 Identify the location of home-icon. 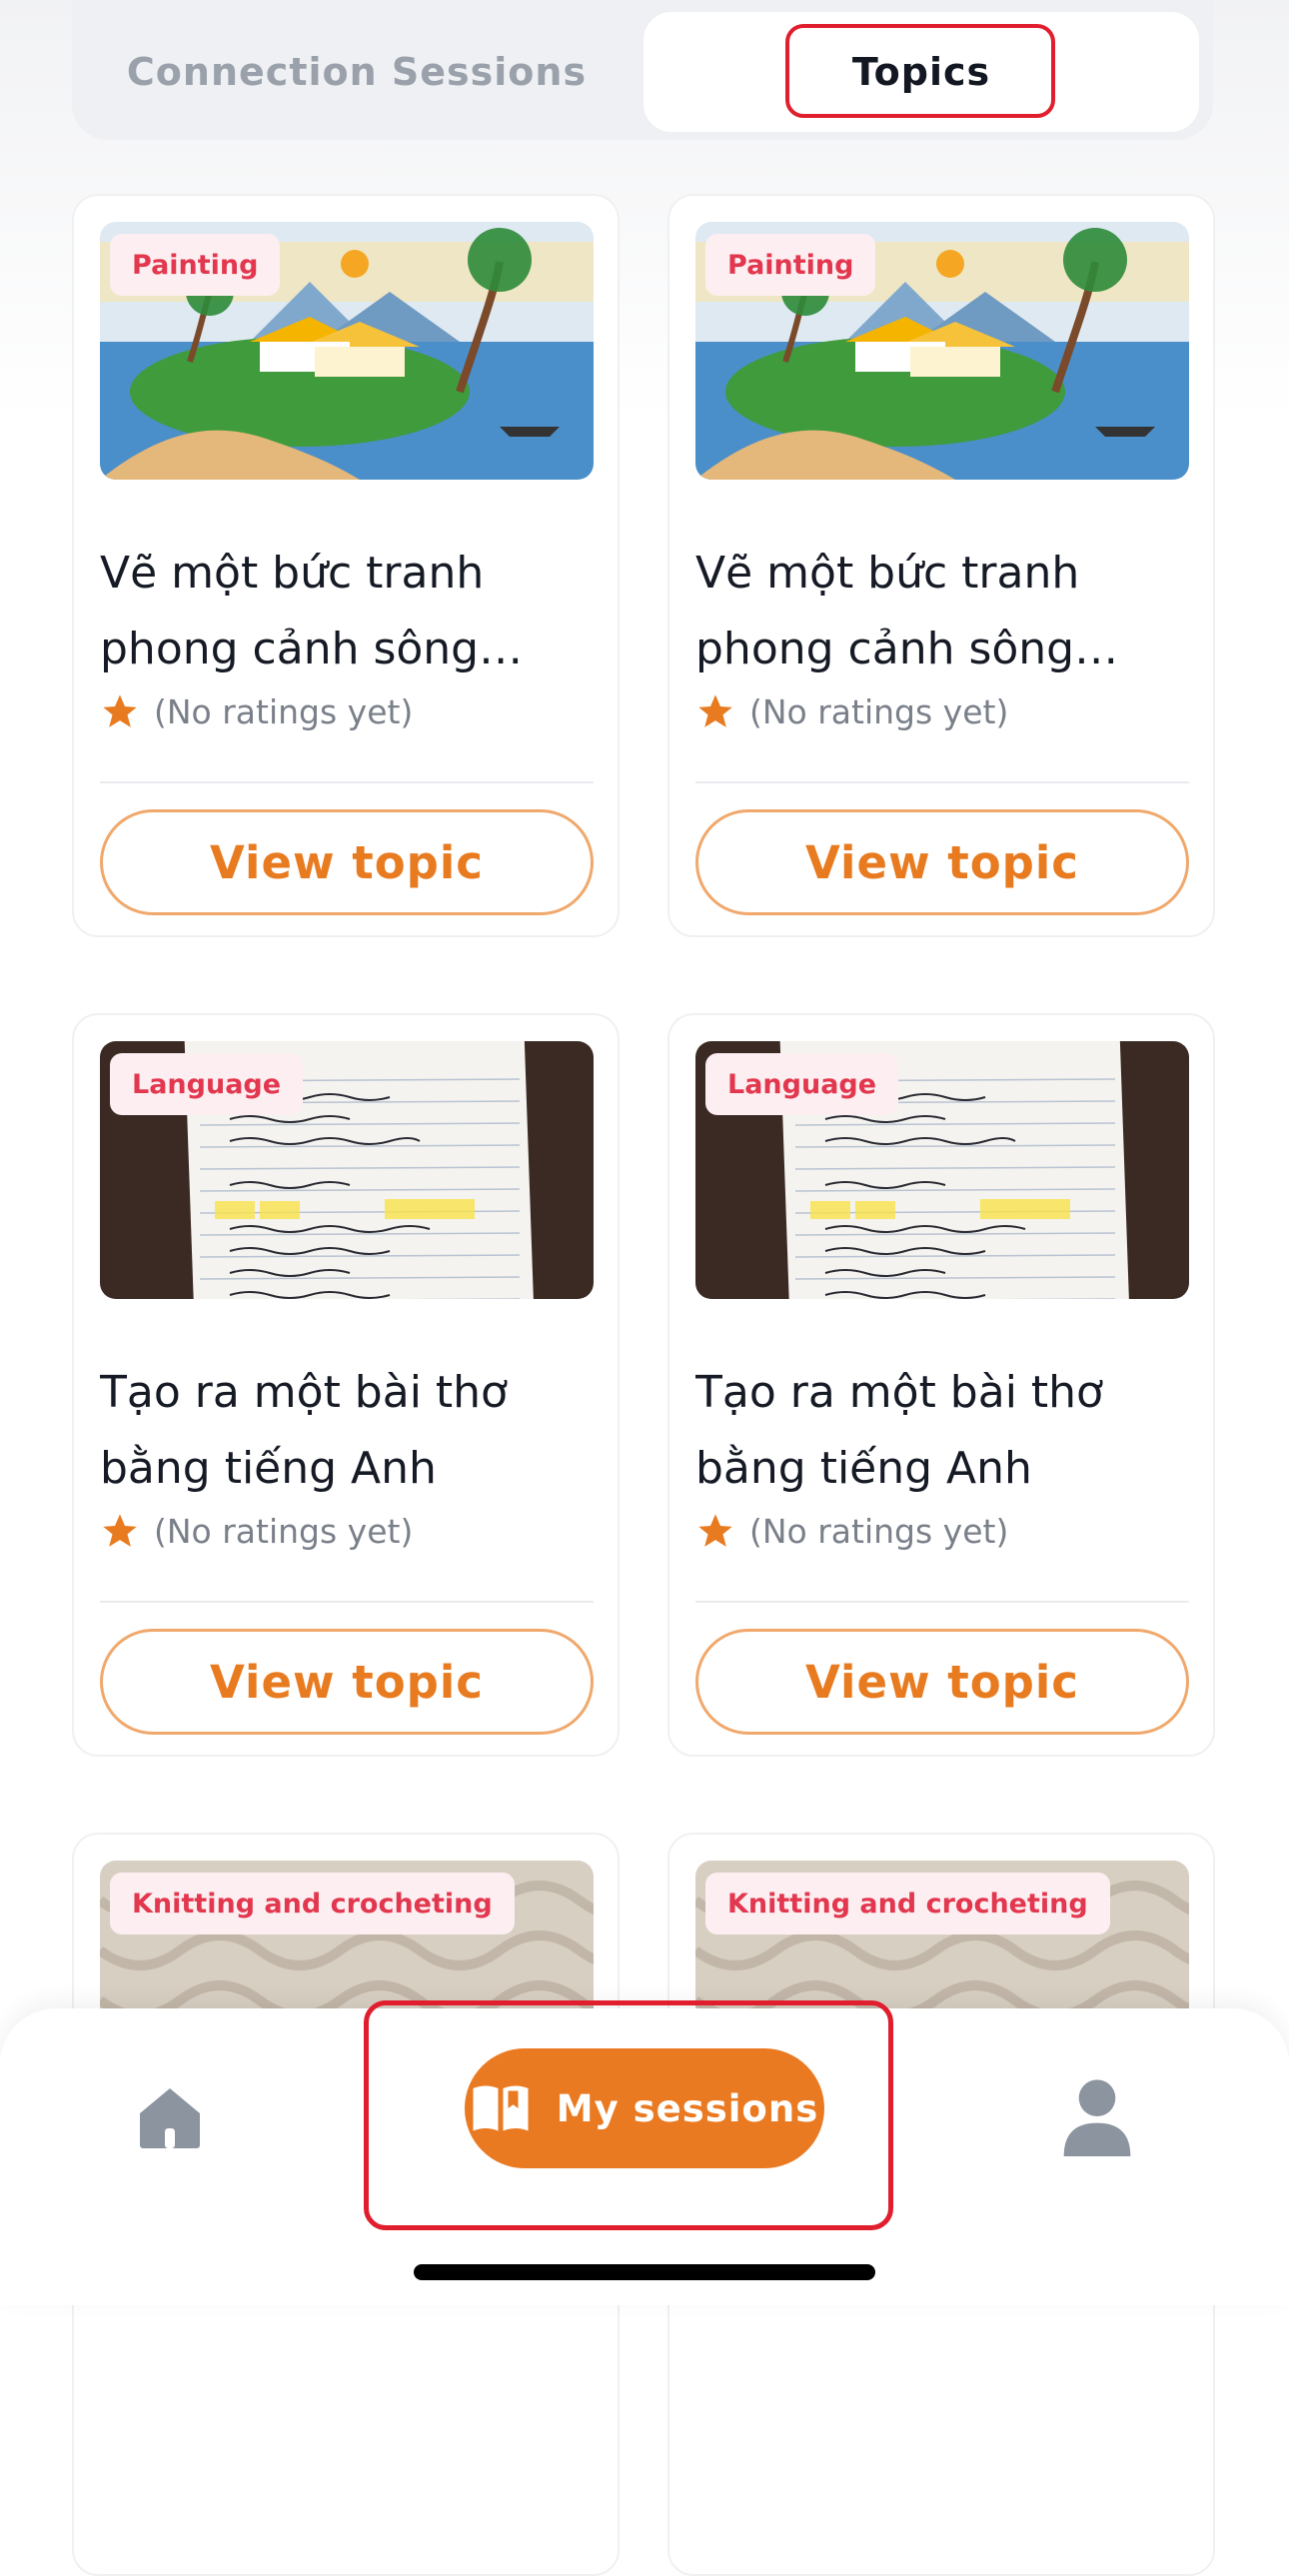
(170, 2118).